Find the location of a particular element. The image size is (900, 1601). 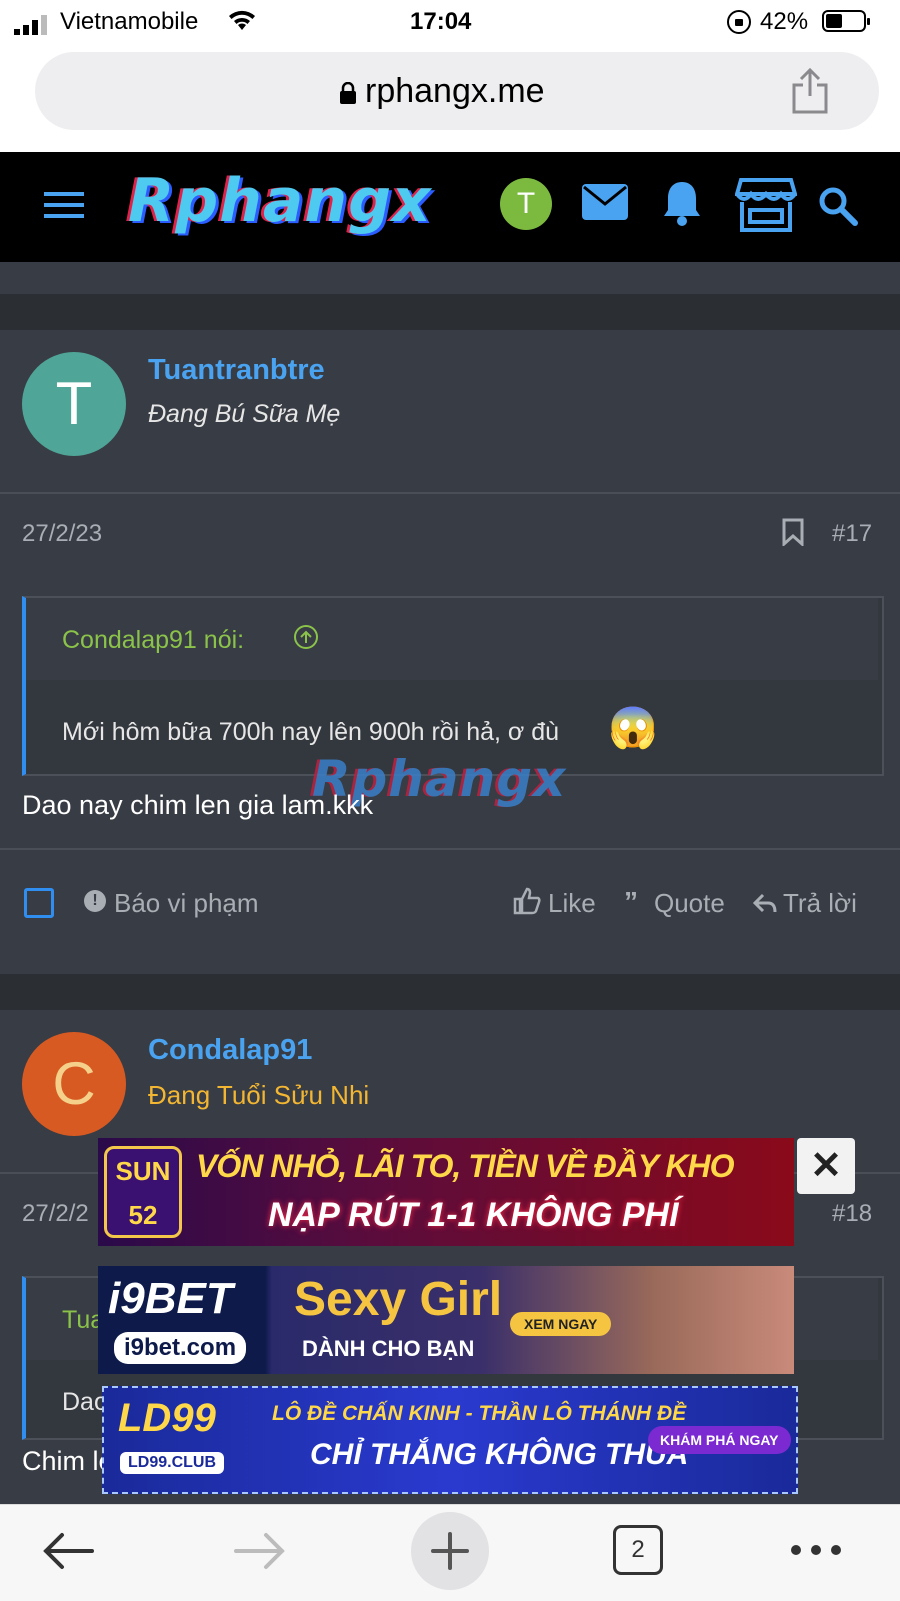

share-icon is located at coordinates (810, 93).